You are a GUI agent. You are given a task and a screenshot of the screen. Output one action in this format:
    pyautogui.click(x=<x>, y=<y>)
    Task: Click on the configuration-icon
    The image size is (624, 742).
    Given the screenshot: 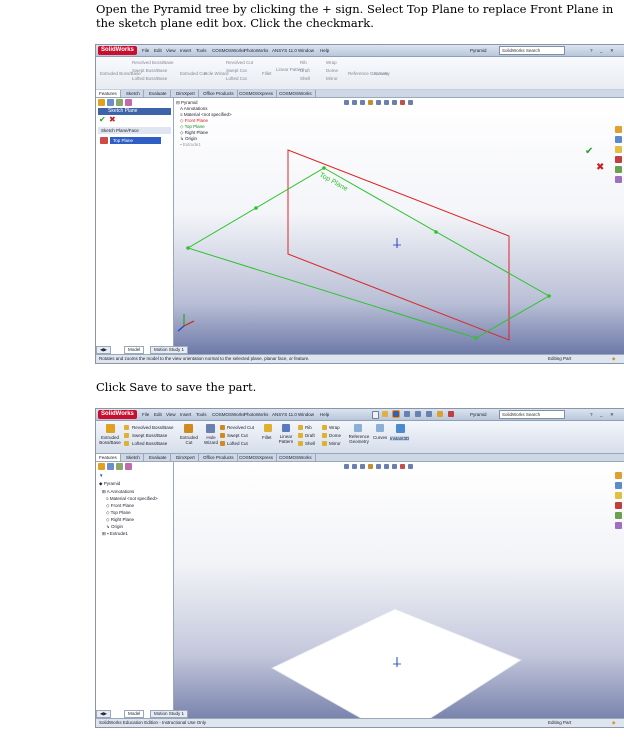 What is the action you would take?
    pyautogui.click(x=119, y=466)
    